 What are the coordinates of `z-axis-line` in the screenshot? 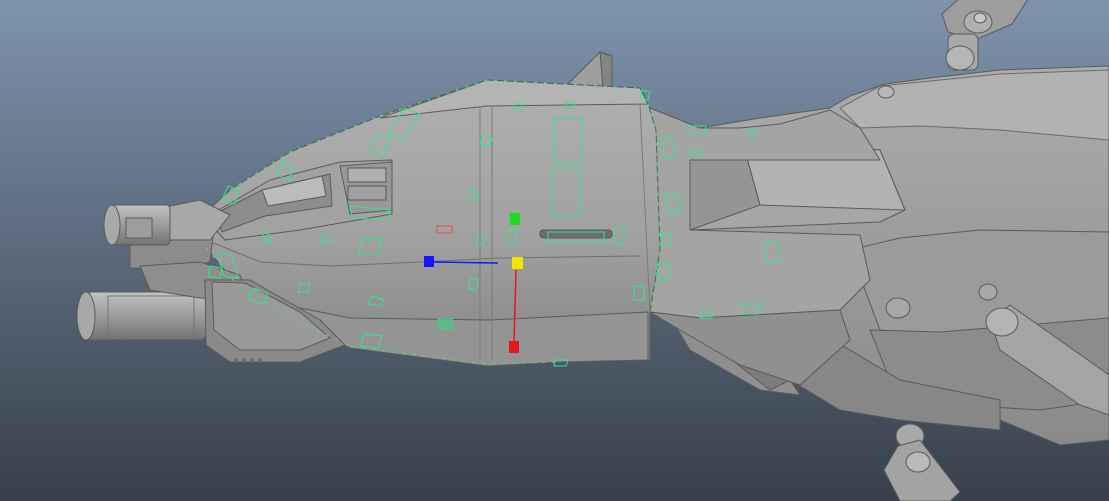 It's located at (465, 262).